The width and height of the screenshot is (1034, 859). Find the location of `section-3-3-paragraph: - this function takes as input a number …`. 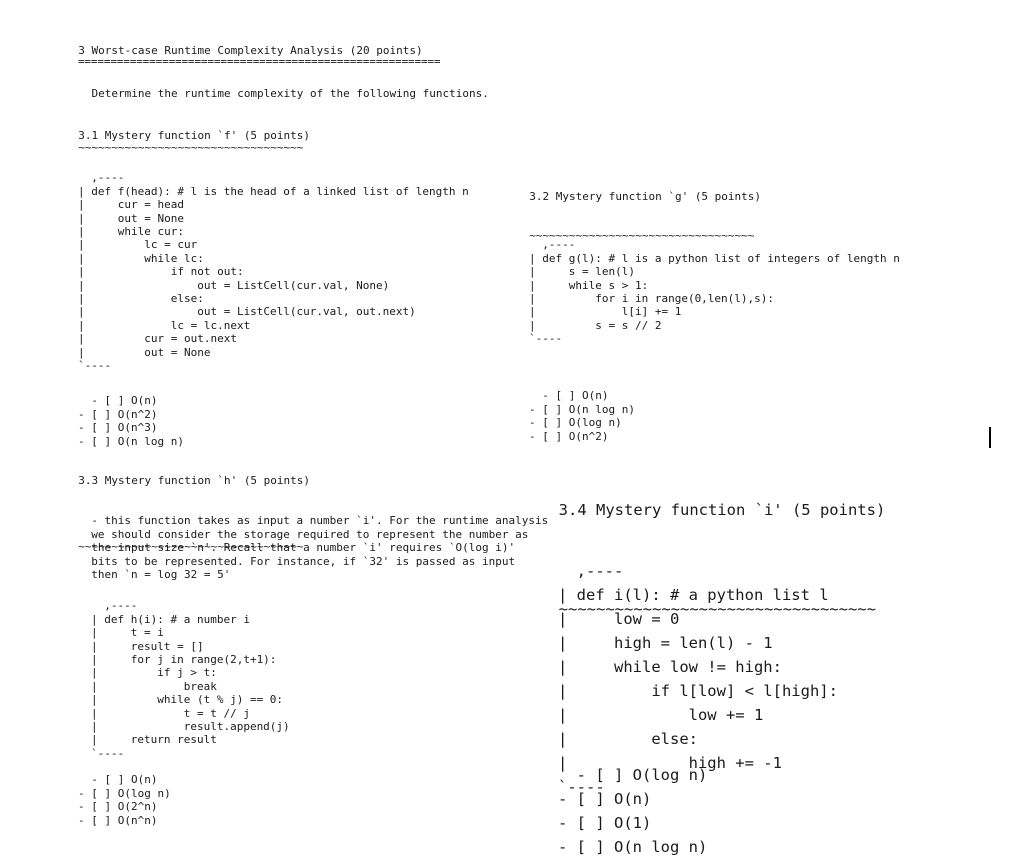

section-3-3-paragraph: - this function takes as input a number … is located at coordinates (313, 541).